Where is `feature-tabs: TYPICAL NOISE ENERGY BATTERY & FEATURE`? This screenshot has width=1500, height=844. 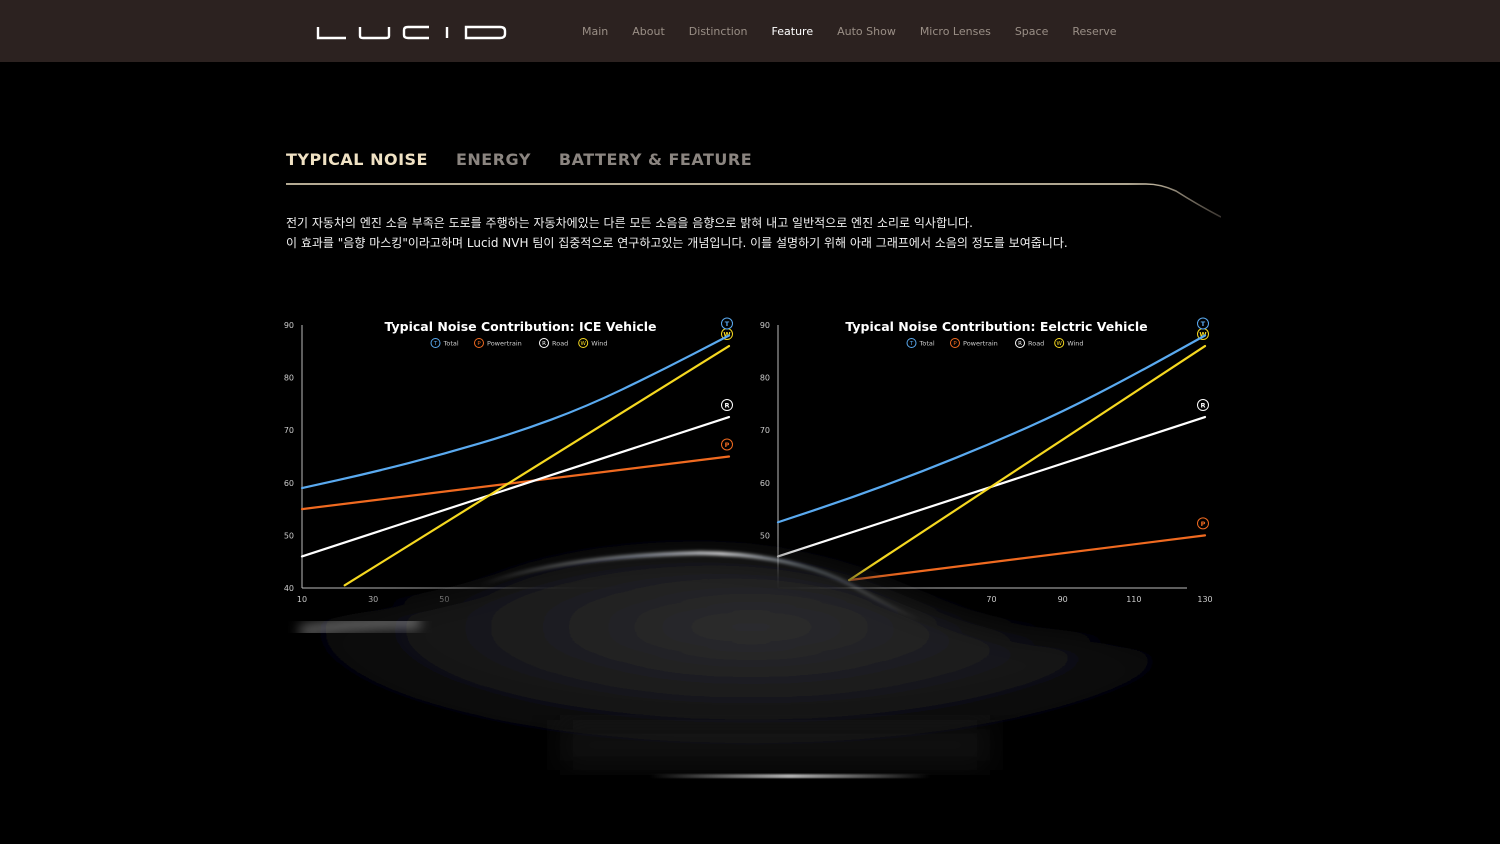
feature-tabs: TYPICAL NOISE ENERGY BATTERY & FEATURE is located at coordinates (519, 159).